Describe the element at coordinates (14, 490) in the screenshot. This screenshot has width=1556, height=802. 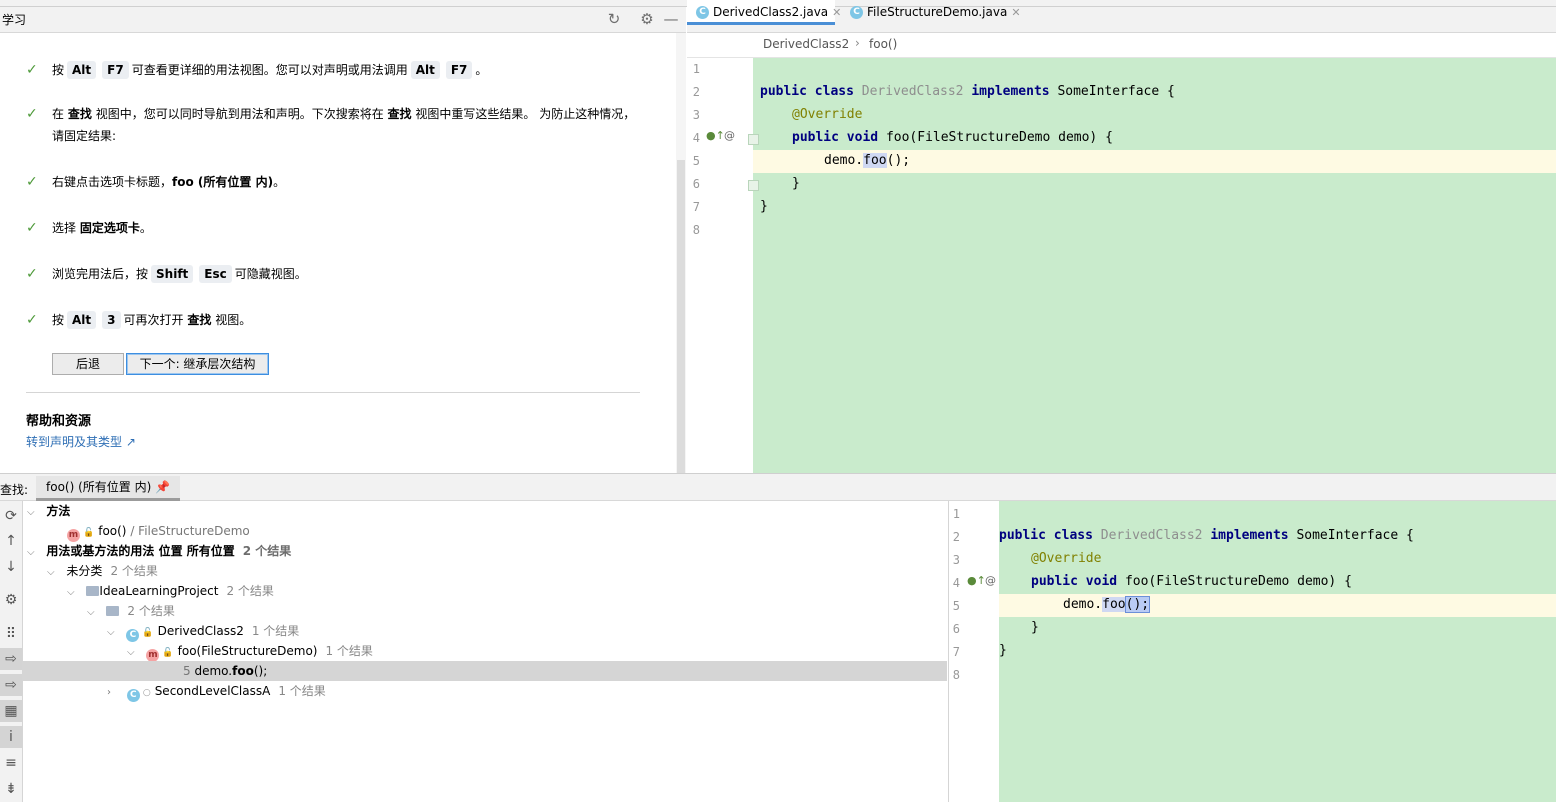
I see `find-label: 查找:` at that location.